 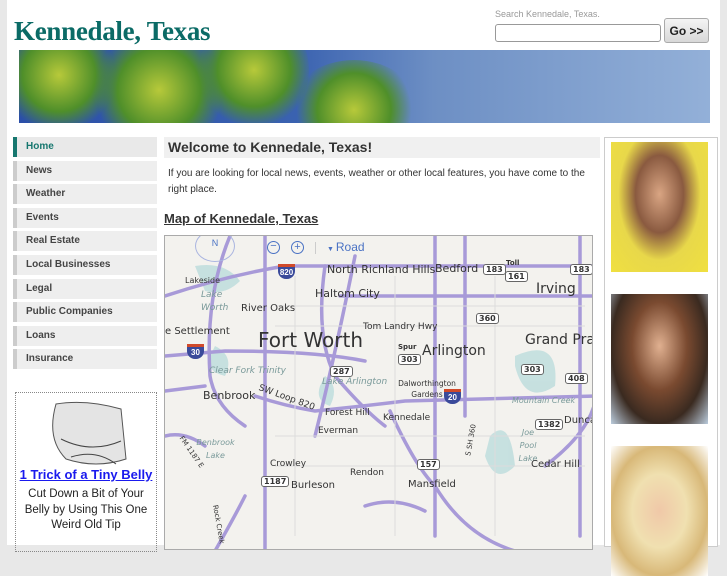 I want to click on interstate-shield: 30, so click(x=195, y=351).